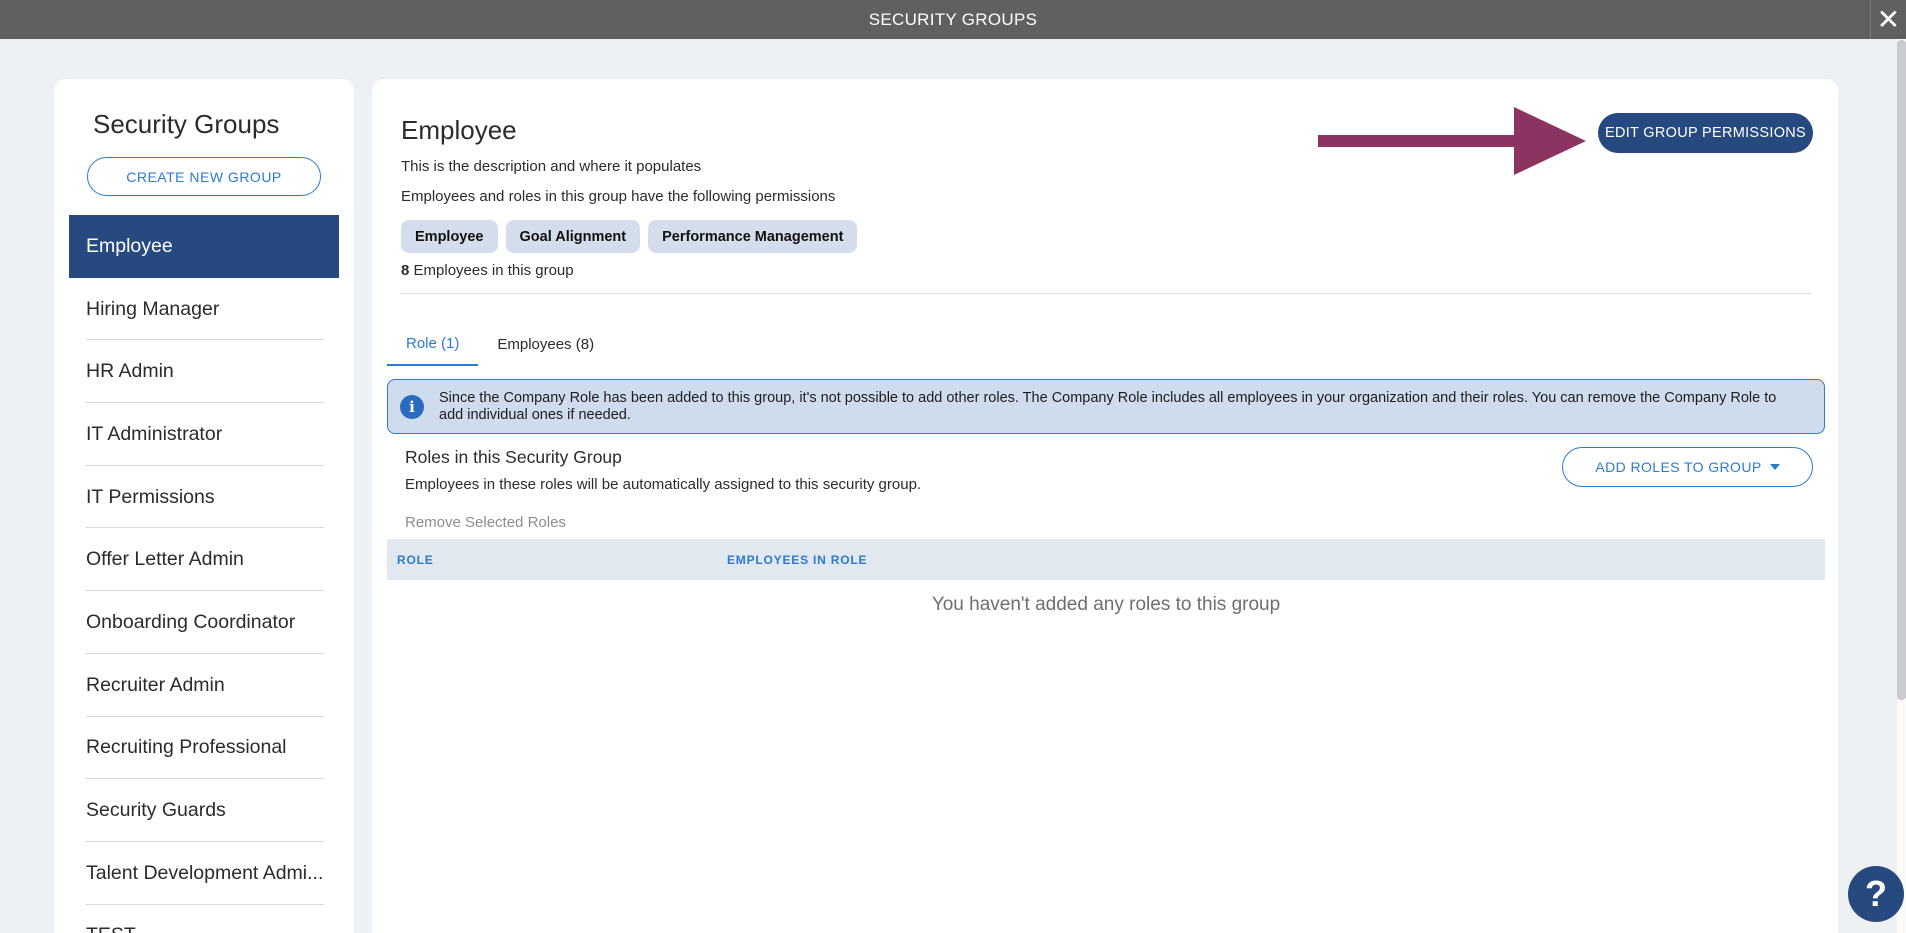 The height and width of the screenshot is (933, 1906). Describe the element at coordinates (204, 559) in the screenshot. I see `sidebar-item-offer-letter-admin: Offer Letter Admin` at that location.